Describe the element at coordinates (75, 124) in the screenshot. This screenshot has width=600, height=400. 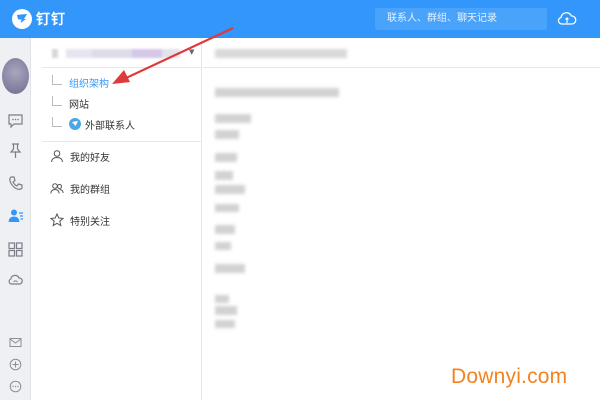
I see `external-contact-icon` at that location.